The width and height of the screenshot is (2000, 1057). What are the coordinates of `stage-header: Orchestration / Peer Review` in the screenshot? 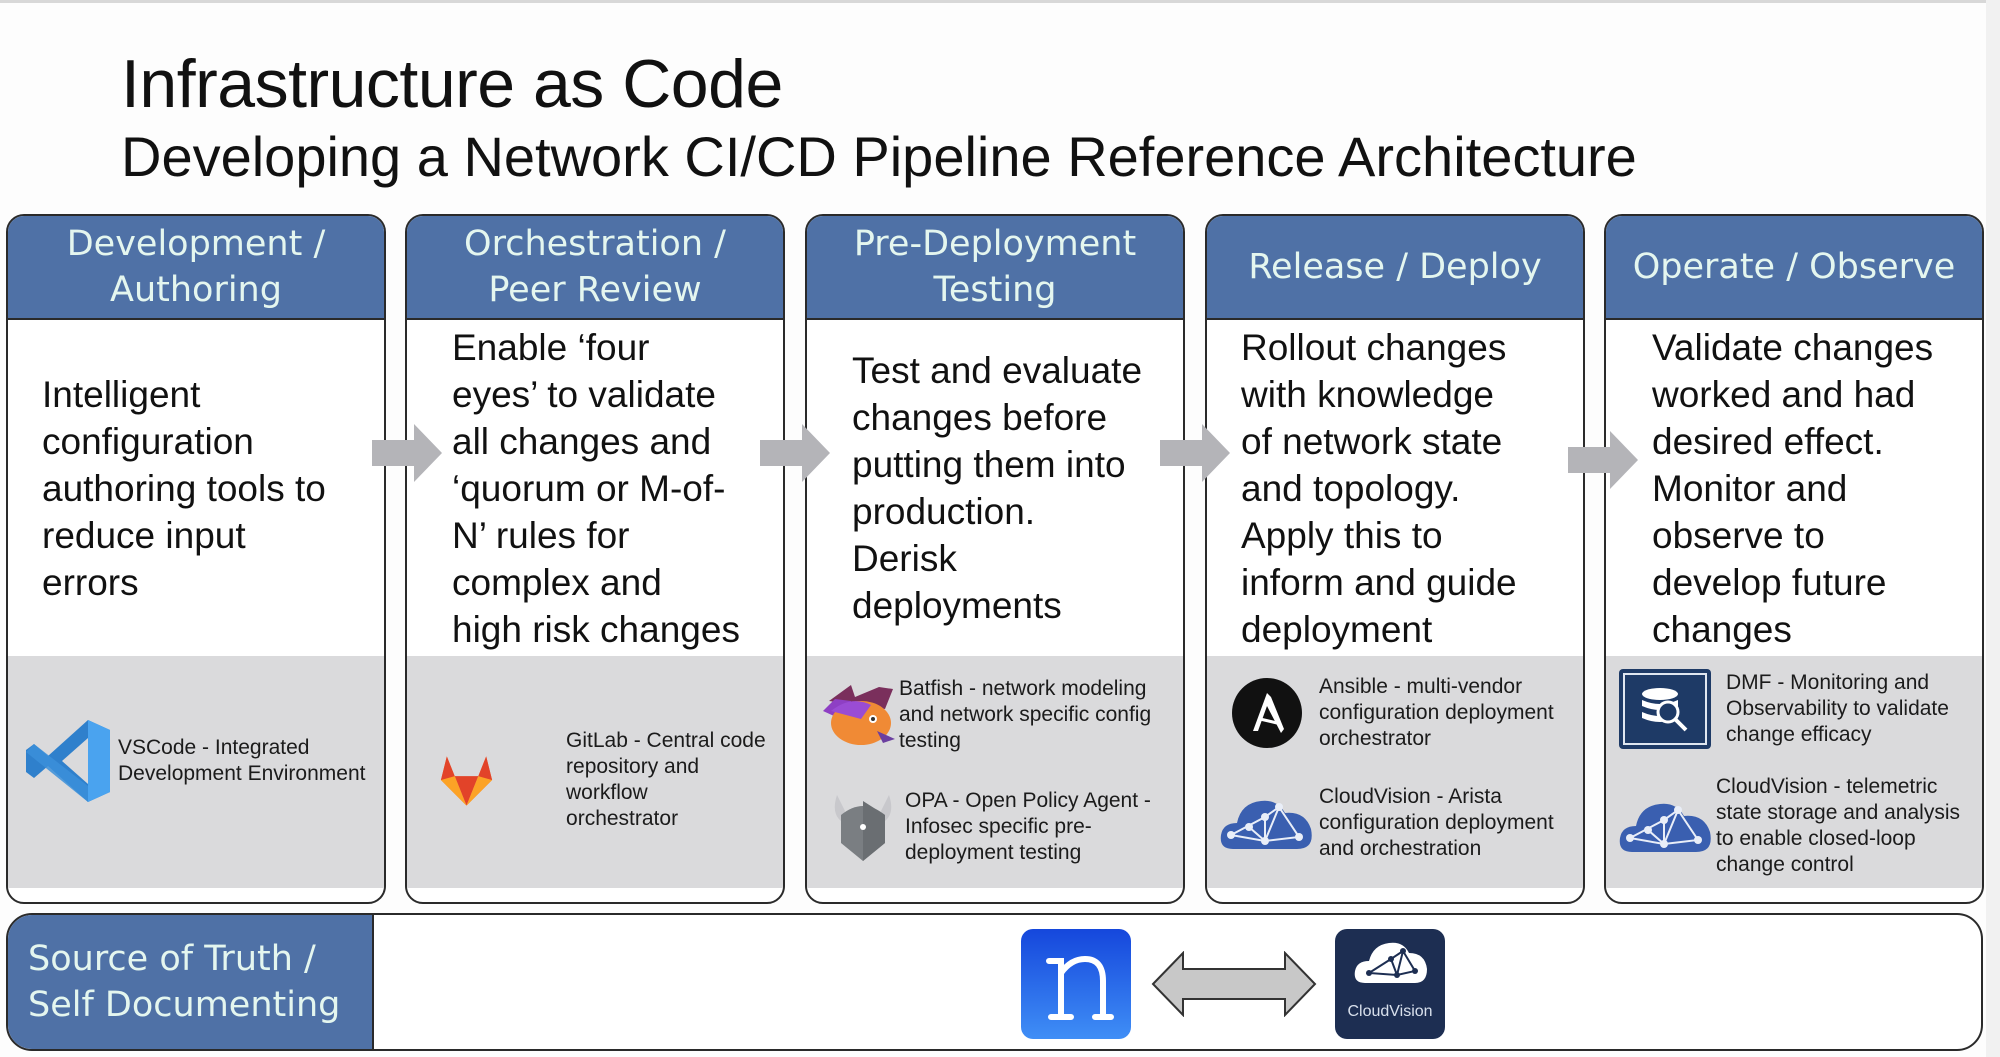 It's located at (595, 268).